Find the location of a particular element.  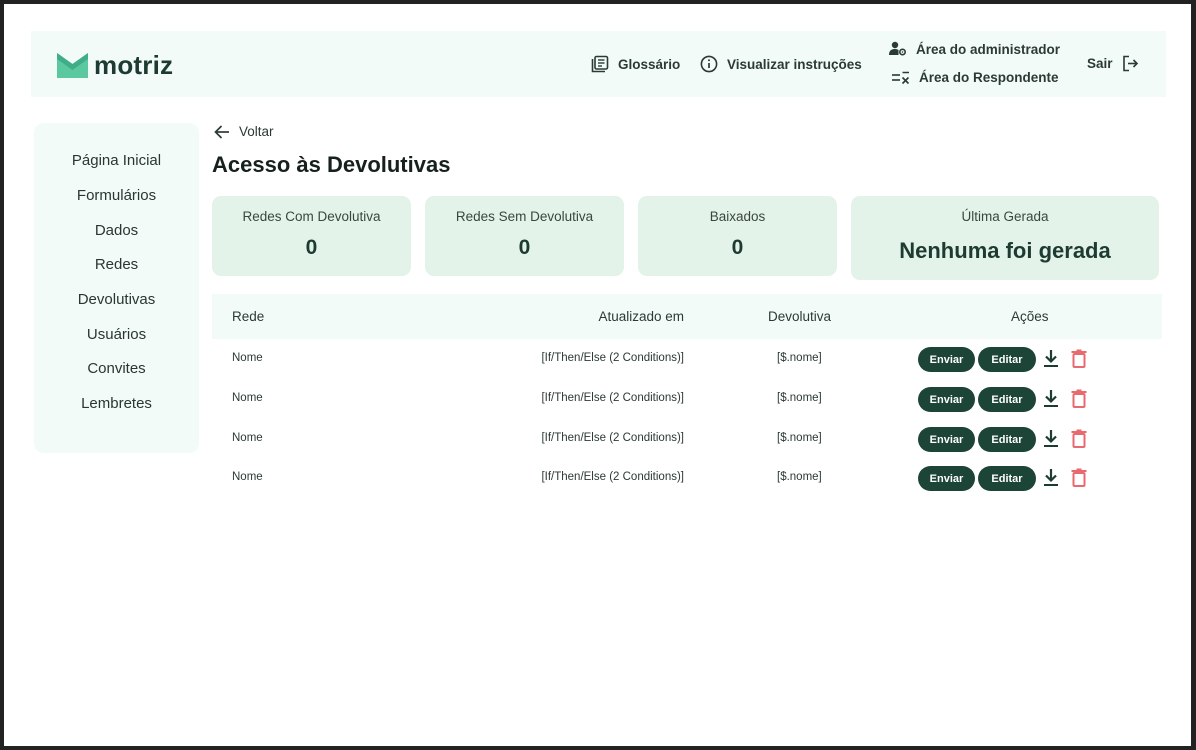

respondent-area-link: Área do Respondente is located at coordinates (975, 77).